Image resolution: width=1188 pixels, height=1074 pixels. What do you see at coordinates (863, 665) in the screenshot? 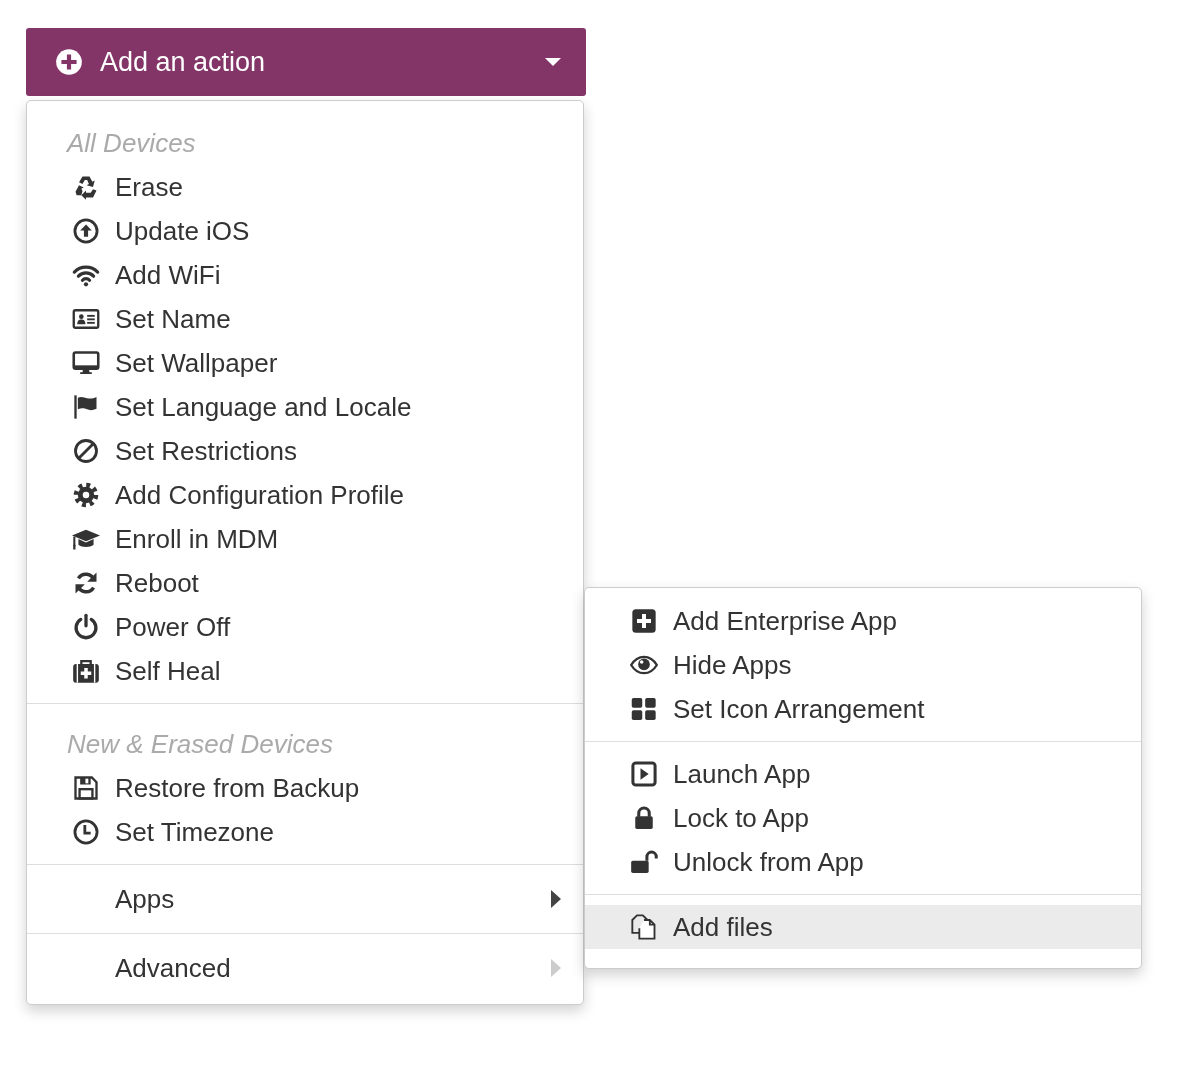
I see `menu-item: Hide Apps` at bounding box center [863, 665].